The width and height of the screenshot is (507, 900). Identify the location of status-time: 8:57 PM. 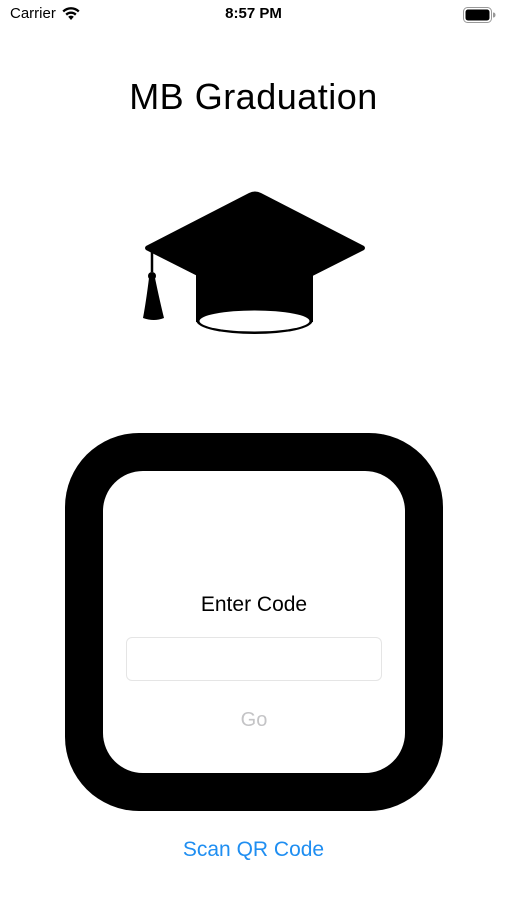
(253, 13).